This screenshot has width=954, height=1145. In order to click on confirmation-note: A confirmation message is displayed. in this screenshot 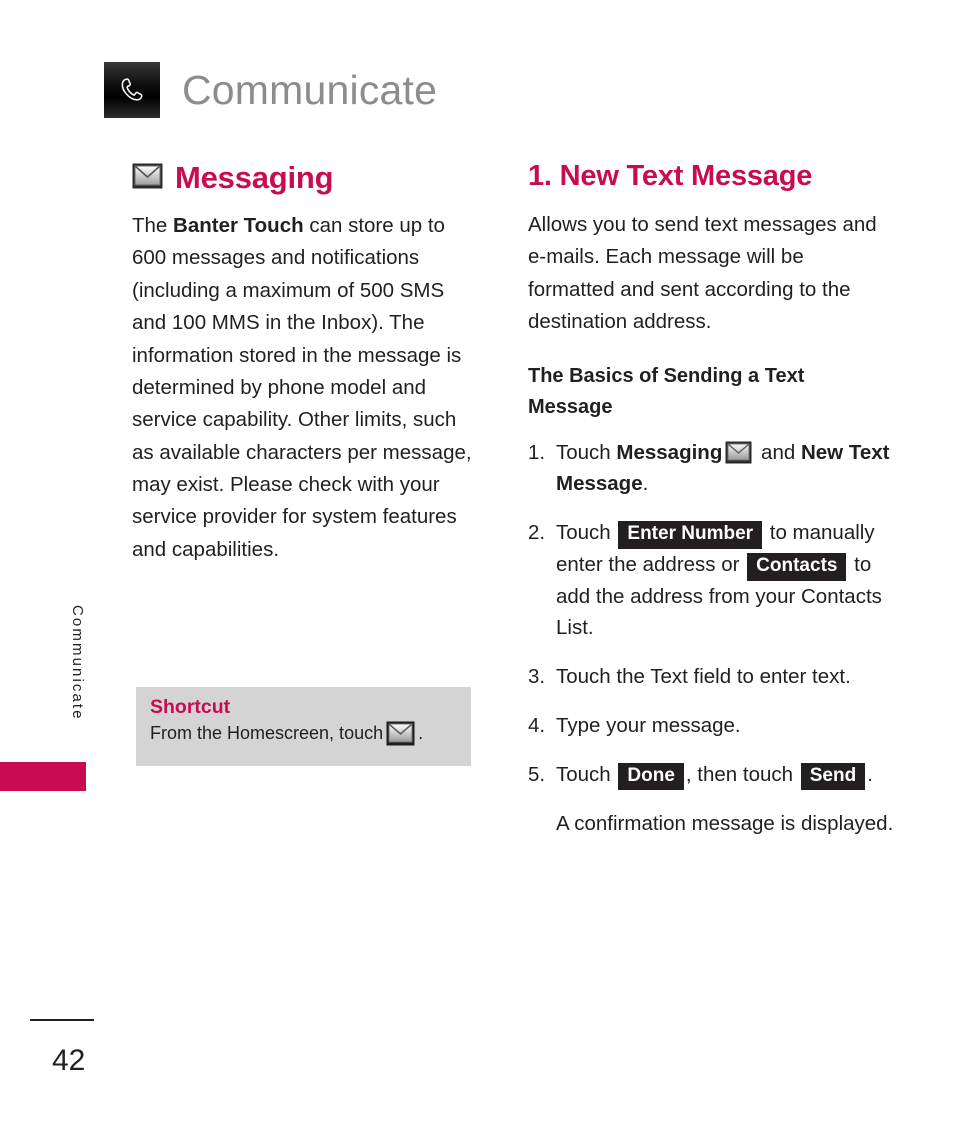, I will do `click(725, 824)`.